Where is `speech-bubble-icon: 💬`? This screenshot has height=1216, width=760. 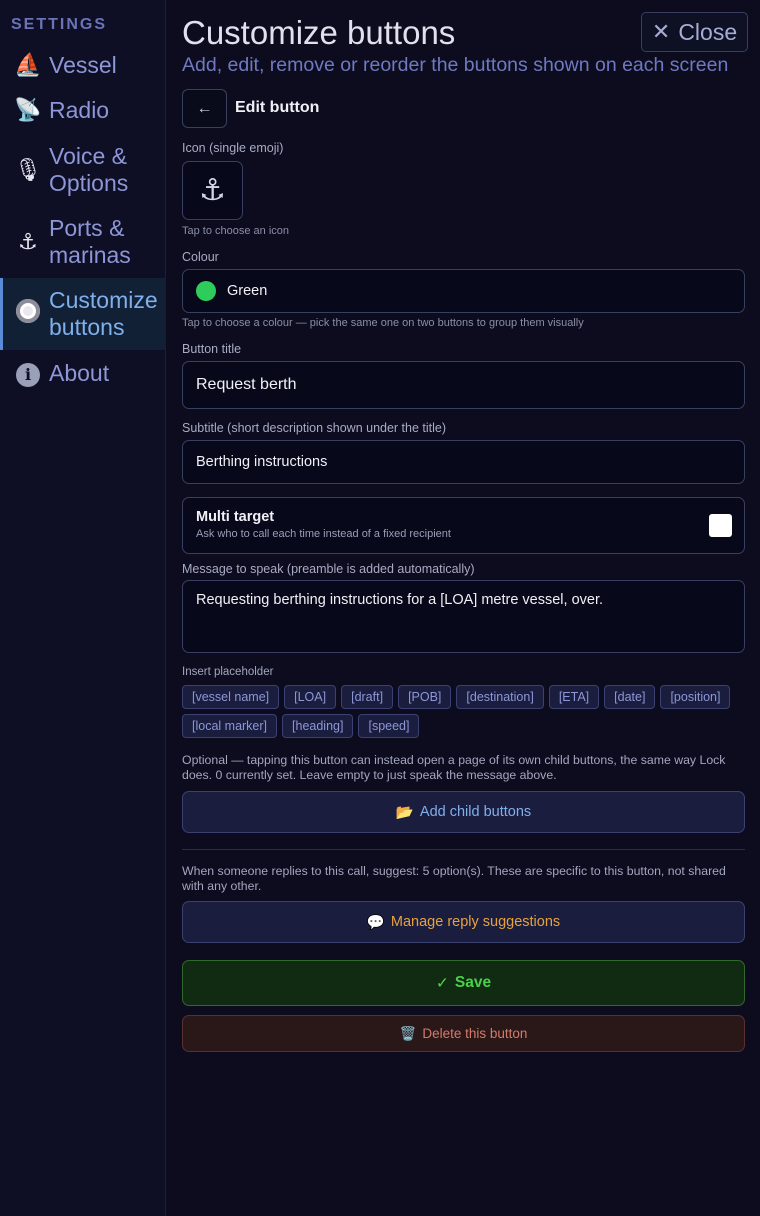
speech-bubble-icon: 💬 is located at coordinates (375, 922).